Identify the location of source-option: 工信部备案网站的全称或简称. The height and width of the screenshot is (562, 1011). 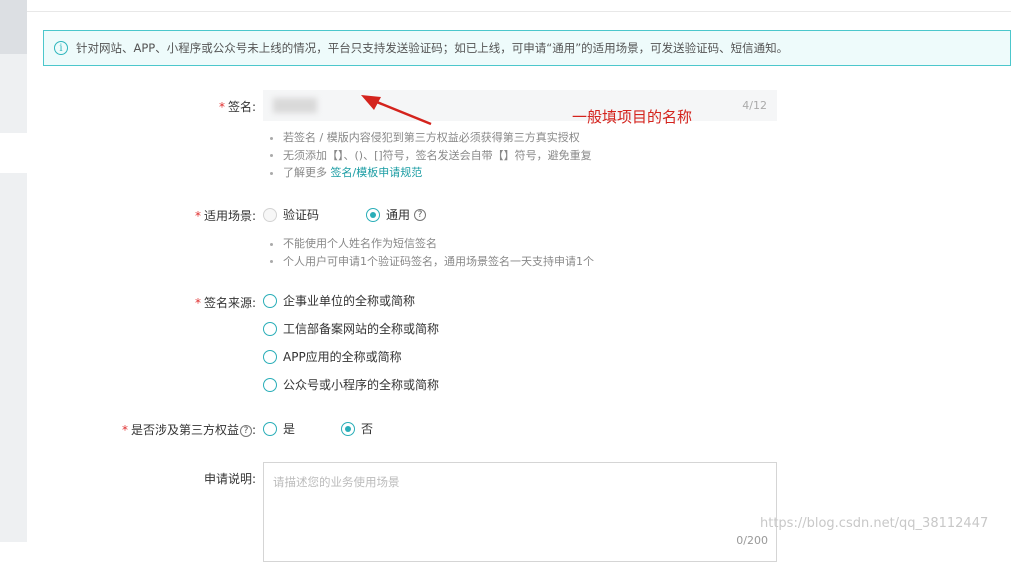
(351, 328).